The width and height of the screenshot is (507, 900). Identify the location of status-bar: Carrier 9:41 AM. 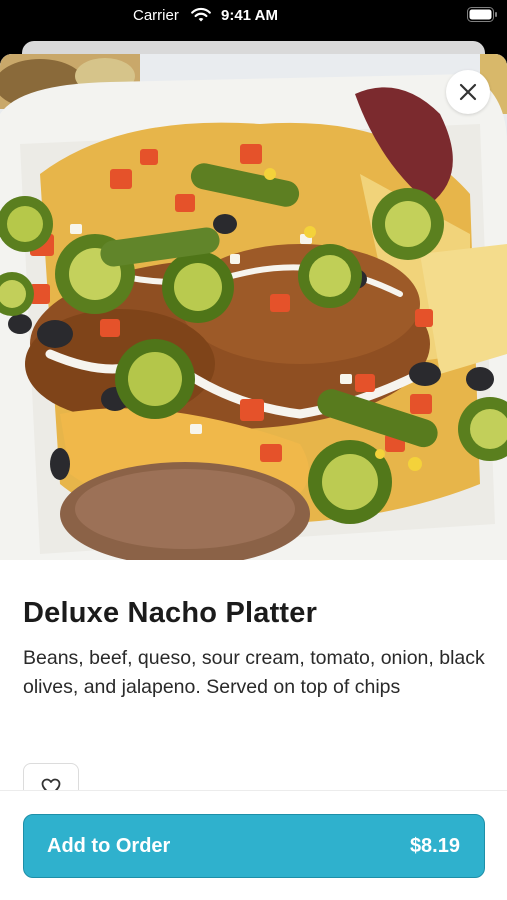
(253, 16).